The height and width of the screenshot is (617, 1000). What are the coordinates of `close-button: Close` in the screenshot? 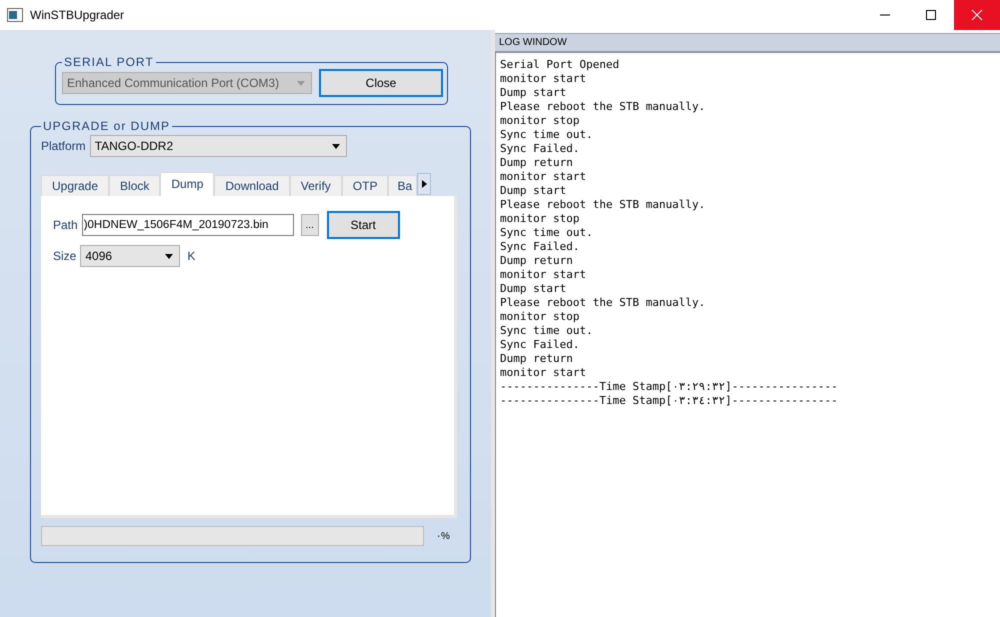 It's located at (381, 83).